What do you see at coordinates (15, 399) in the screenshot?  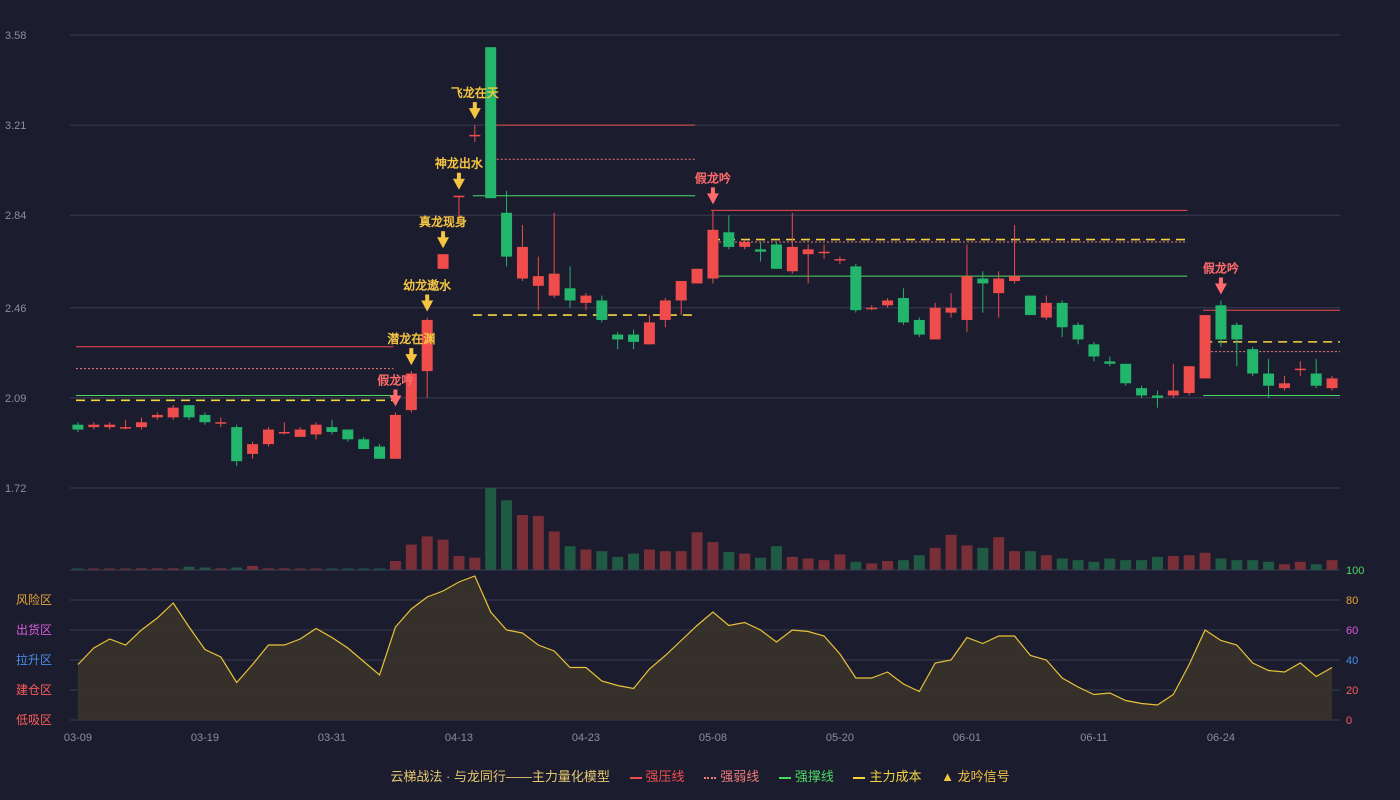 I see `price-tick-label: 2.09` at bounding box center [15, 399].